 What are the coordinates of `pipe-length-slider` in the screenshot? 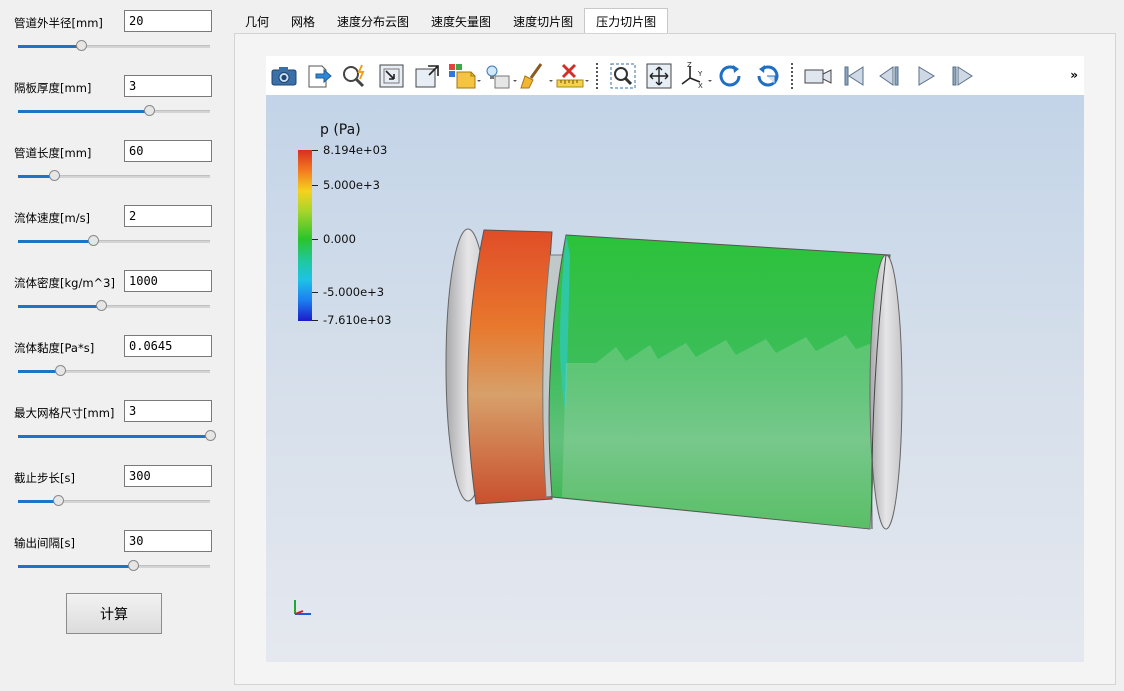 It's located at (114, 176).